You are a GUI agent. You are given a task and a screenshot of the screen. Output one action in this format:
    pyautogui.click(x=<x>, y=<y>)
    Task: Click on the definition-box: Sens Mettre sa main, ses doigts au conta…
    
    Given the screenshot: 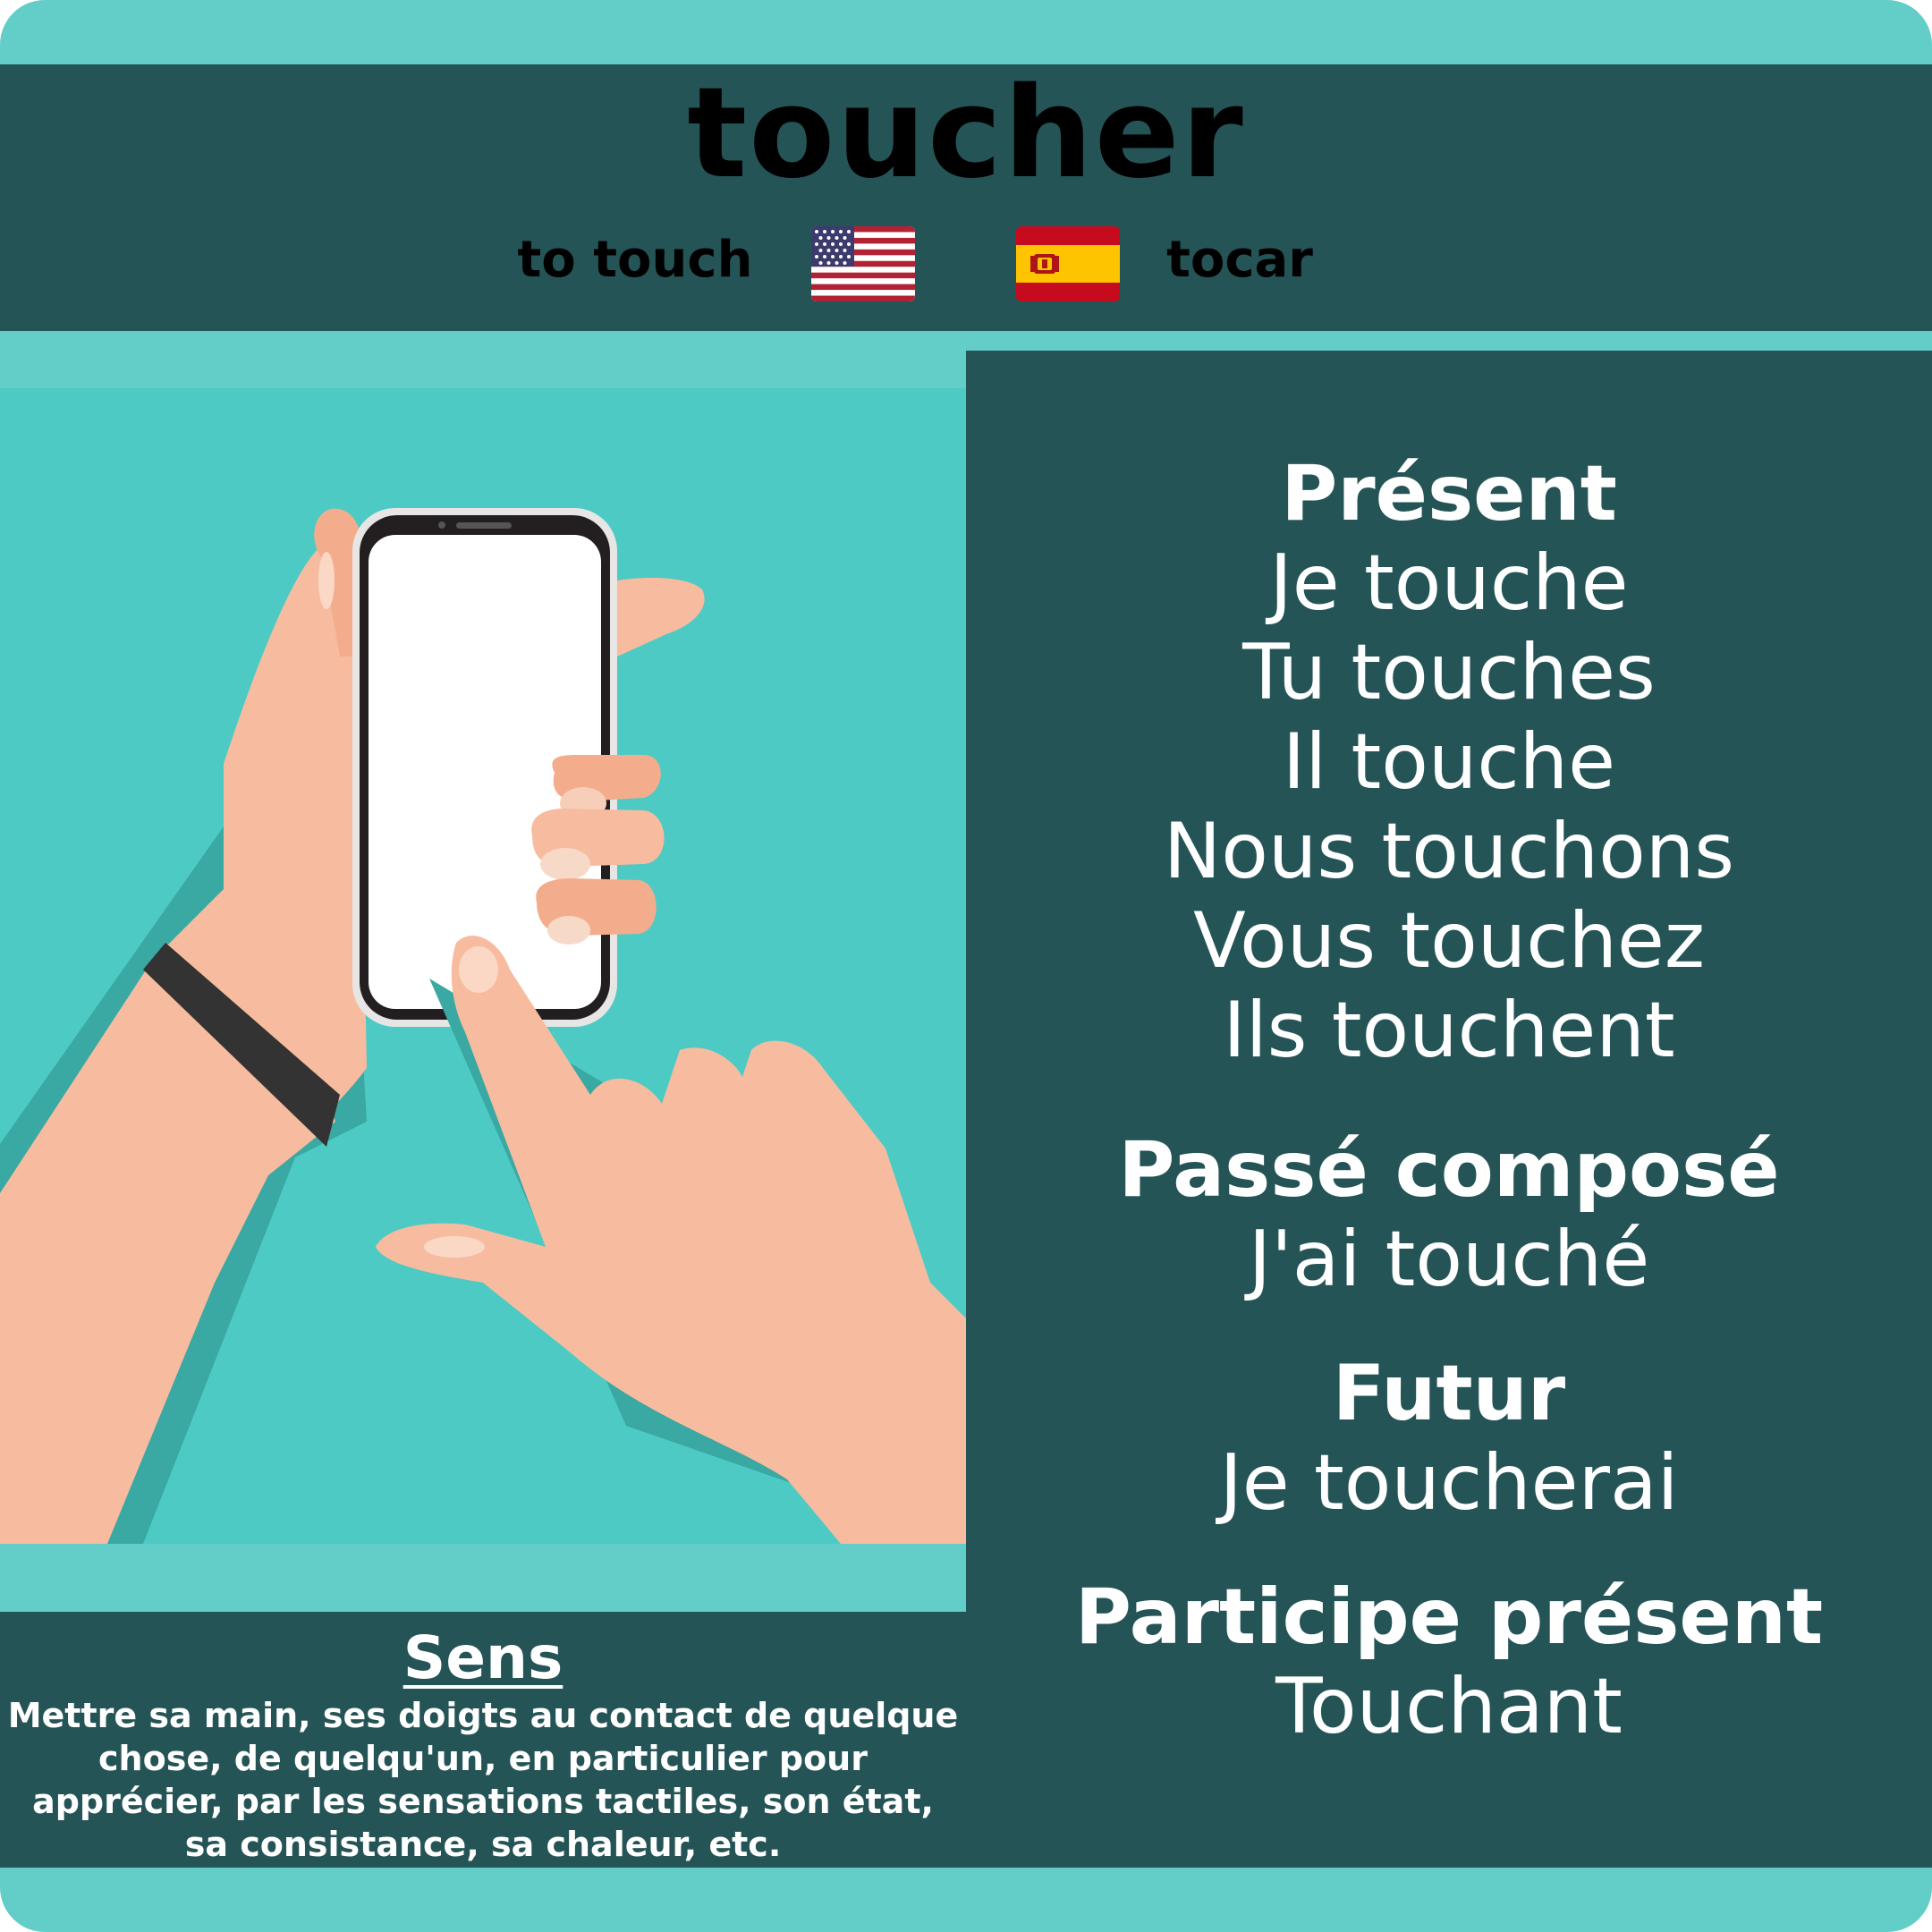 What is the action you would take?
    pyautogui.click(x=483, y=1740)
    